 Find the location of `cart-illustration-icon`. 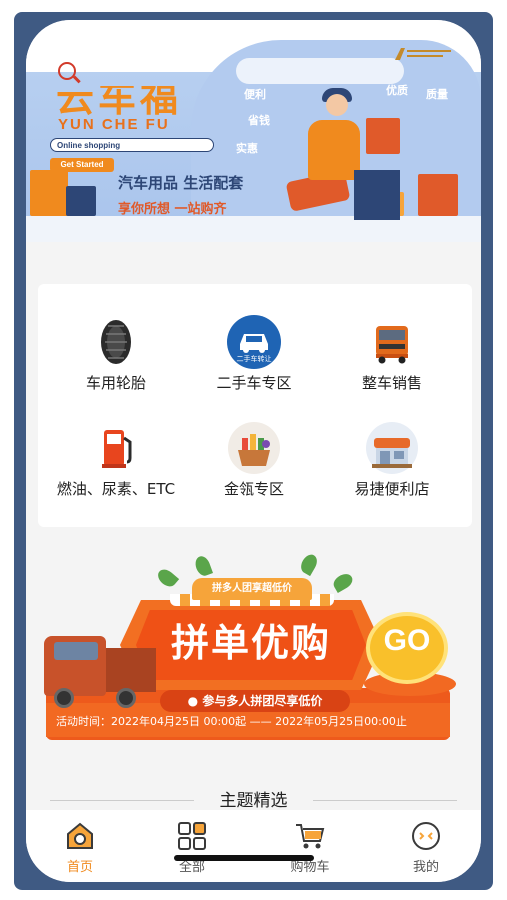

cart-illustration-icon is located at coordinates (383, 136).